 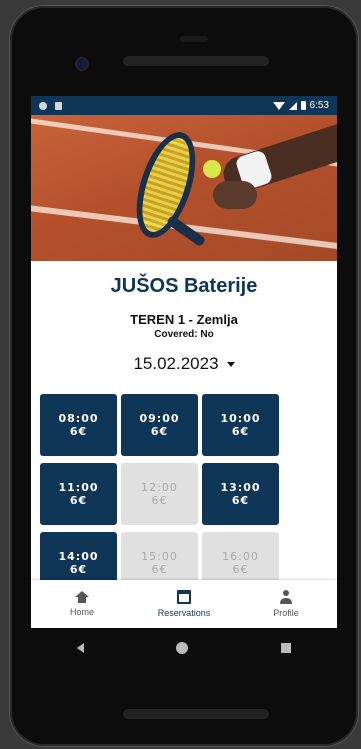 I want to click on nav-profile-label: Profile, so click(x=286, y=613).